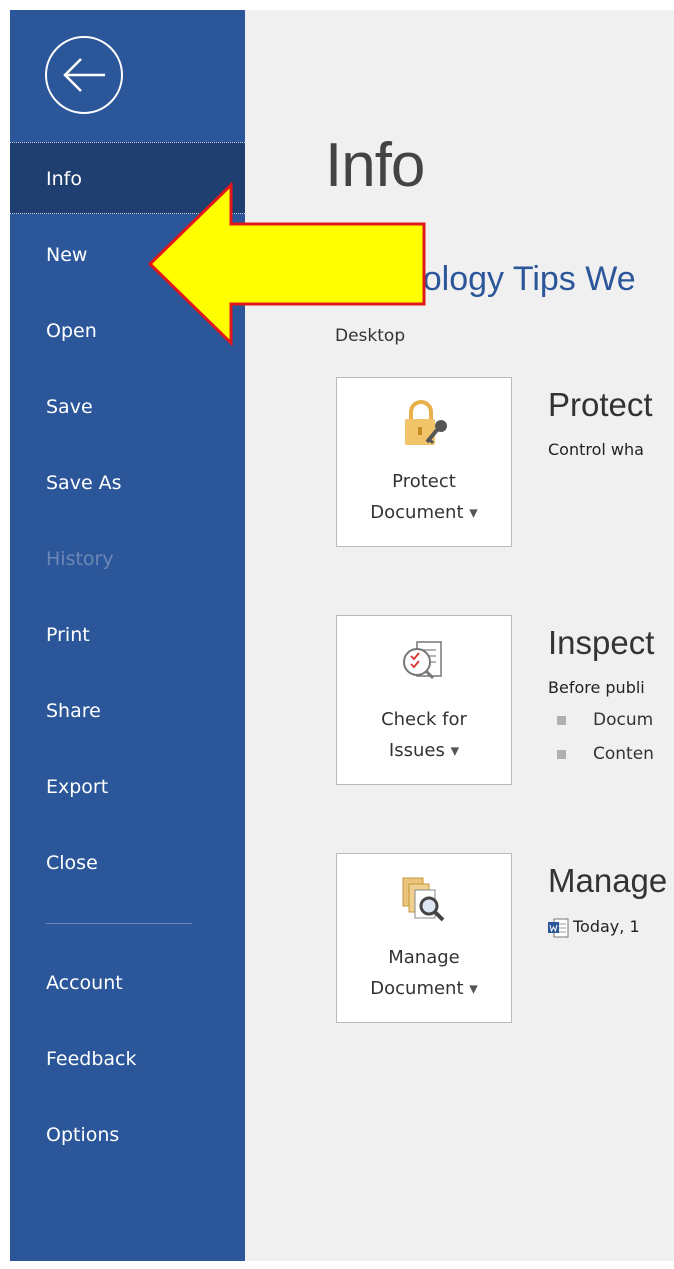 The width and height of the screenshot is (674, 1269). I want to click on sidebar-item-export: Export, so click(127, 787).